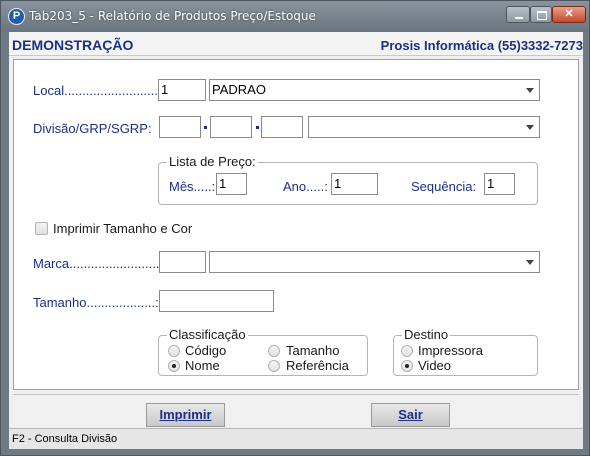  I want to click on marca-name-combo, so click(374, 262).